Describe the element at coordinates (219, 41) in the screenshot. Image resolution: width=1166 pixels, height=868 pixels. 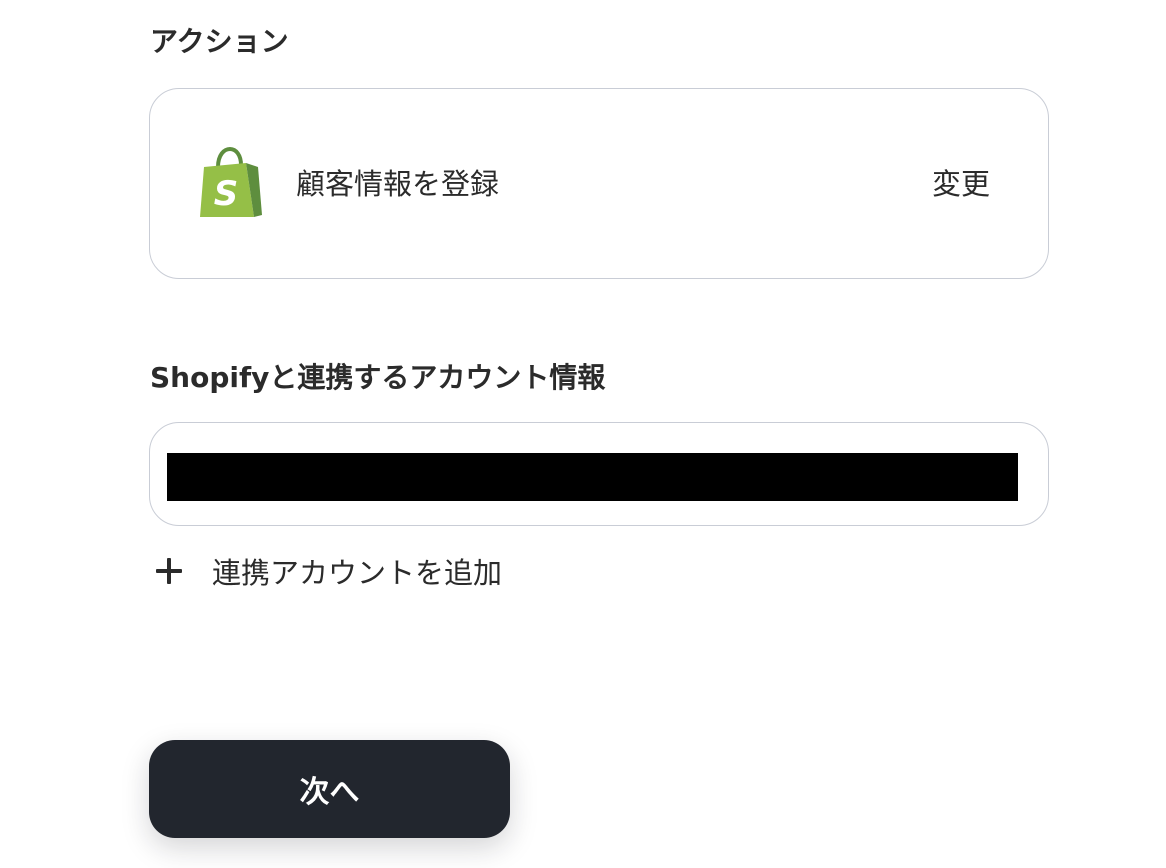
I see `action-section-heading: アクション` at that location.